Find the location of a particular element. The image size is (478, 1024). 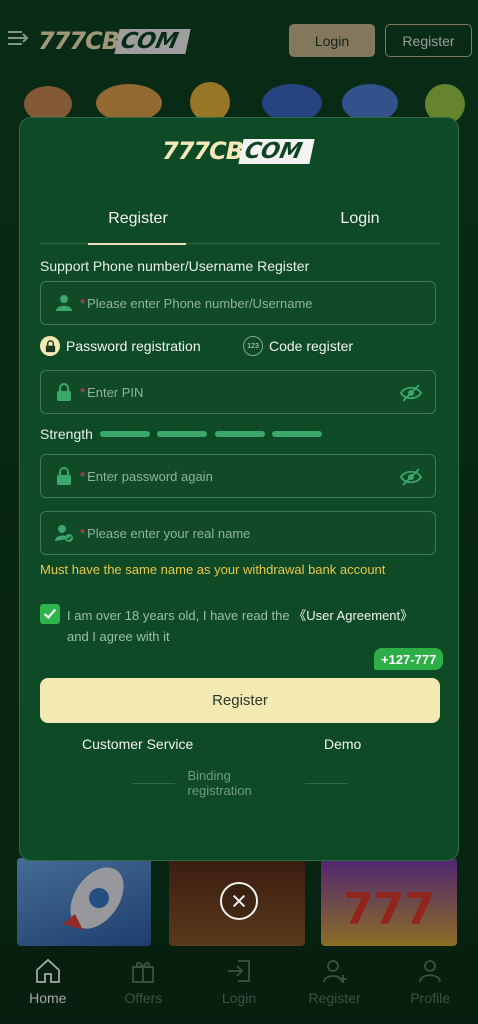

demo-link: Demo is located at coordinates (342, 744).